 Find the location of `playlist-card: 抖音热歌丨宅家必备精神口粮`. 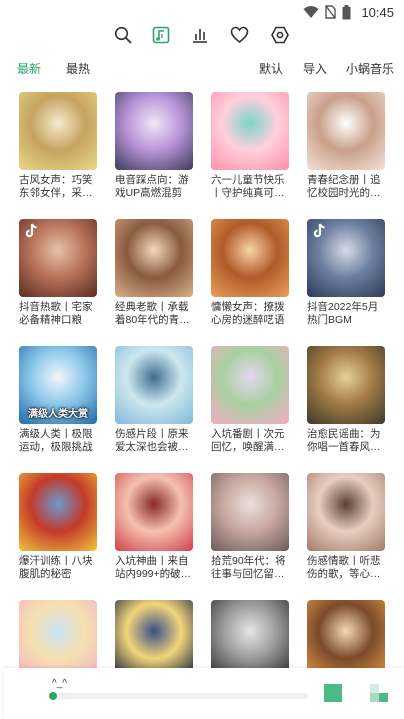

playlist-card: 抖音热歌丨宅家必备精神口粮 is located at coordinates (58, 273).